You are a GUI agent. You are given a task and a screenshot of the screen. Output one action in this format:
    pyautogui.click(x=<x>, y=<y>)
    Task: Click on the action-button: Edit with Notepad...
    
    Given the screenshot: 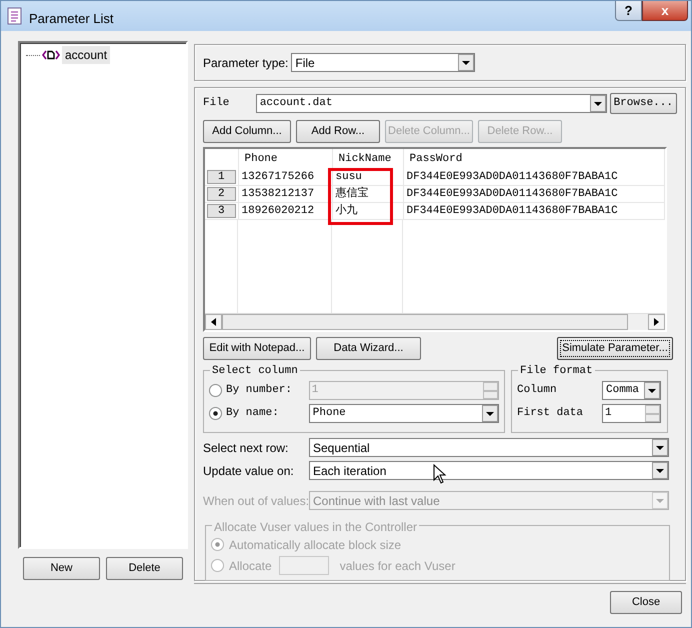 What is the action you would take?
    pyautogui.click(x=257, y=348)
    